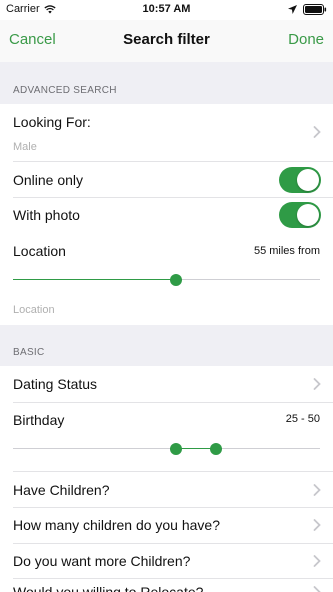 The image size is (333, 592). Describe the element at coordinates (39, 251) in the screenshot. I see `location-label: Location` at that location.